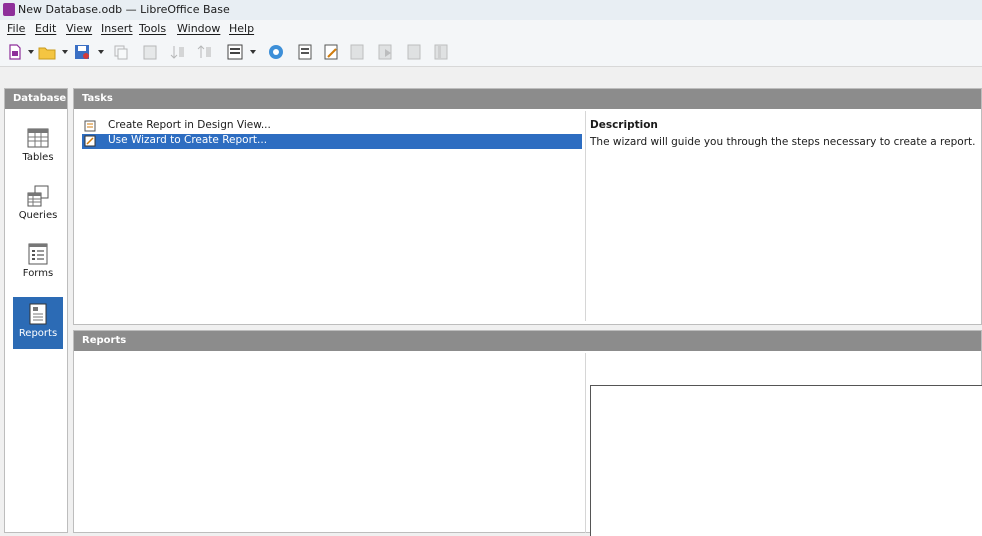 The width and height of the screenshot is (982, 536). Describe the element at coordinates (527, 99) in the screenshot. I see `tasks-header: Tasks` at that location.